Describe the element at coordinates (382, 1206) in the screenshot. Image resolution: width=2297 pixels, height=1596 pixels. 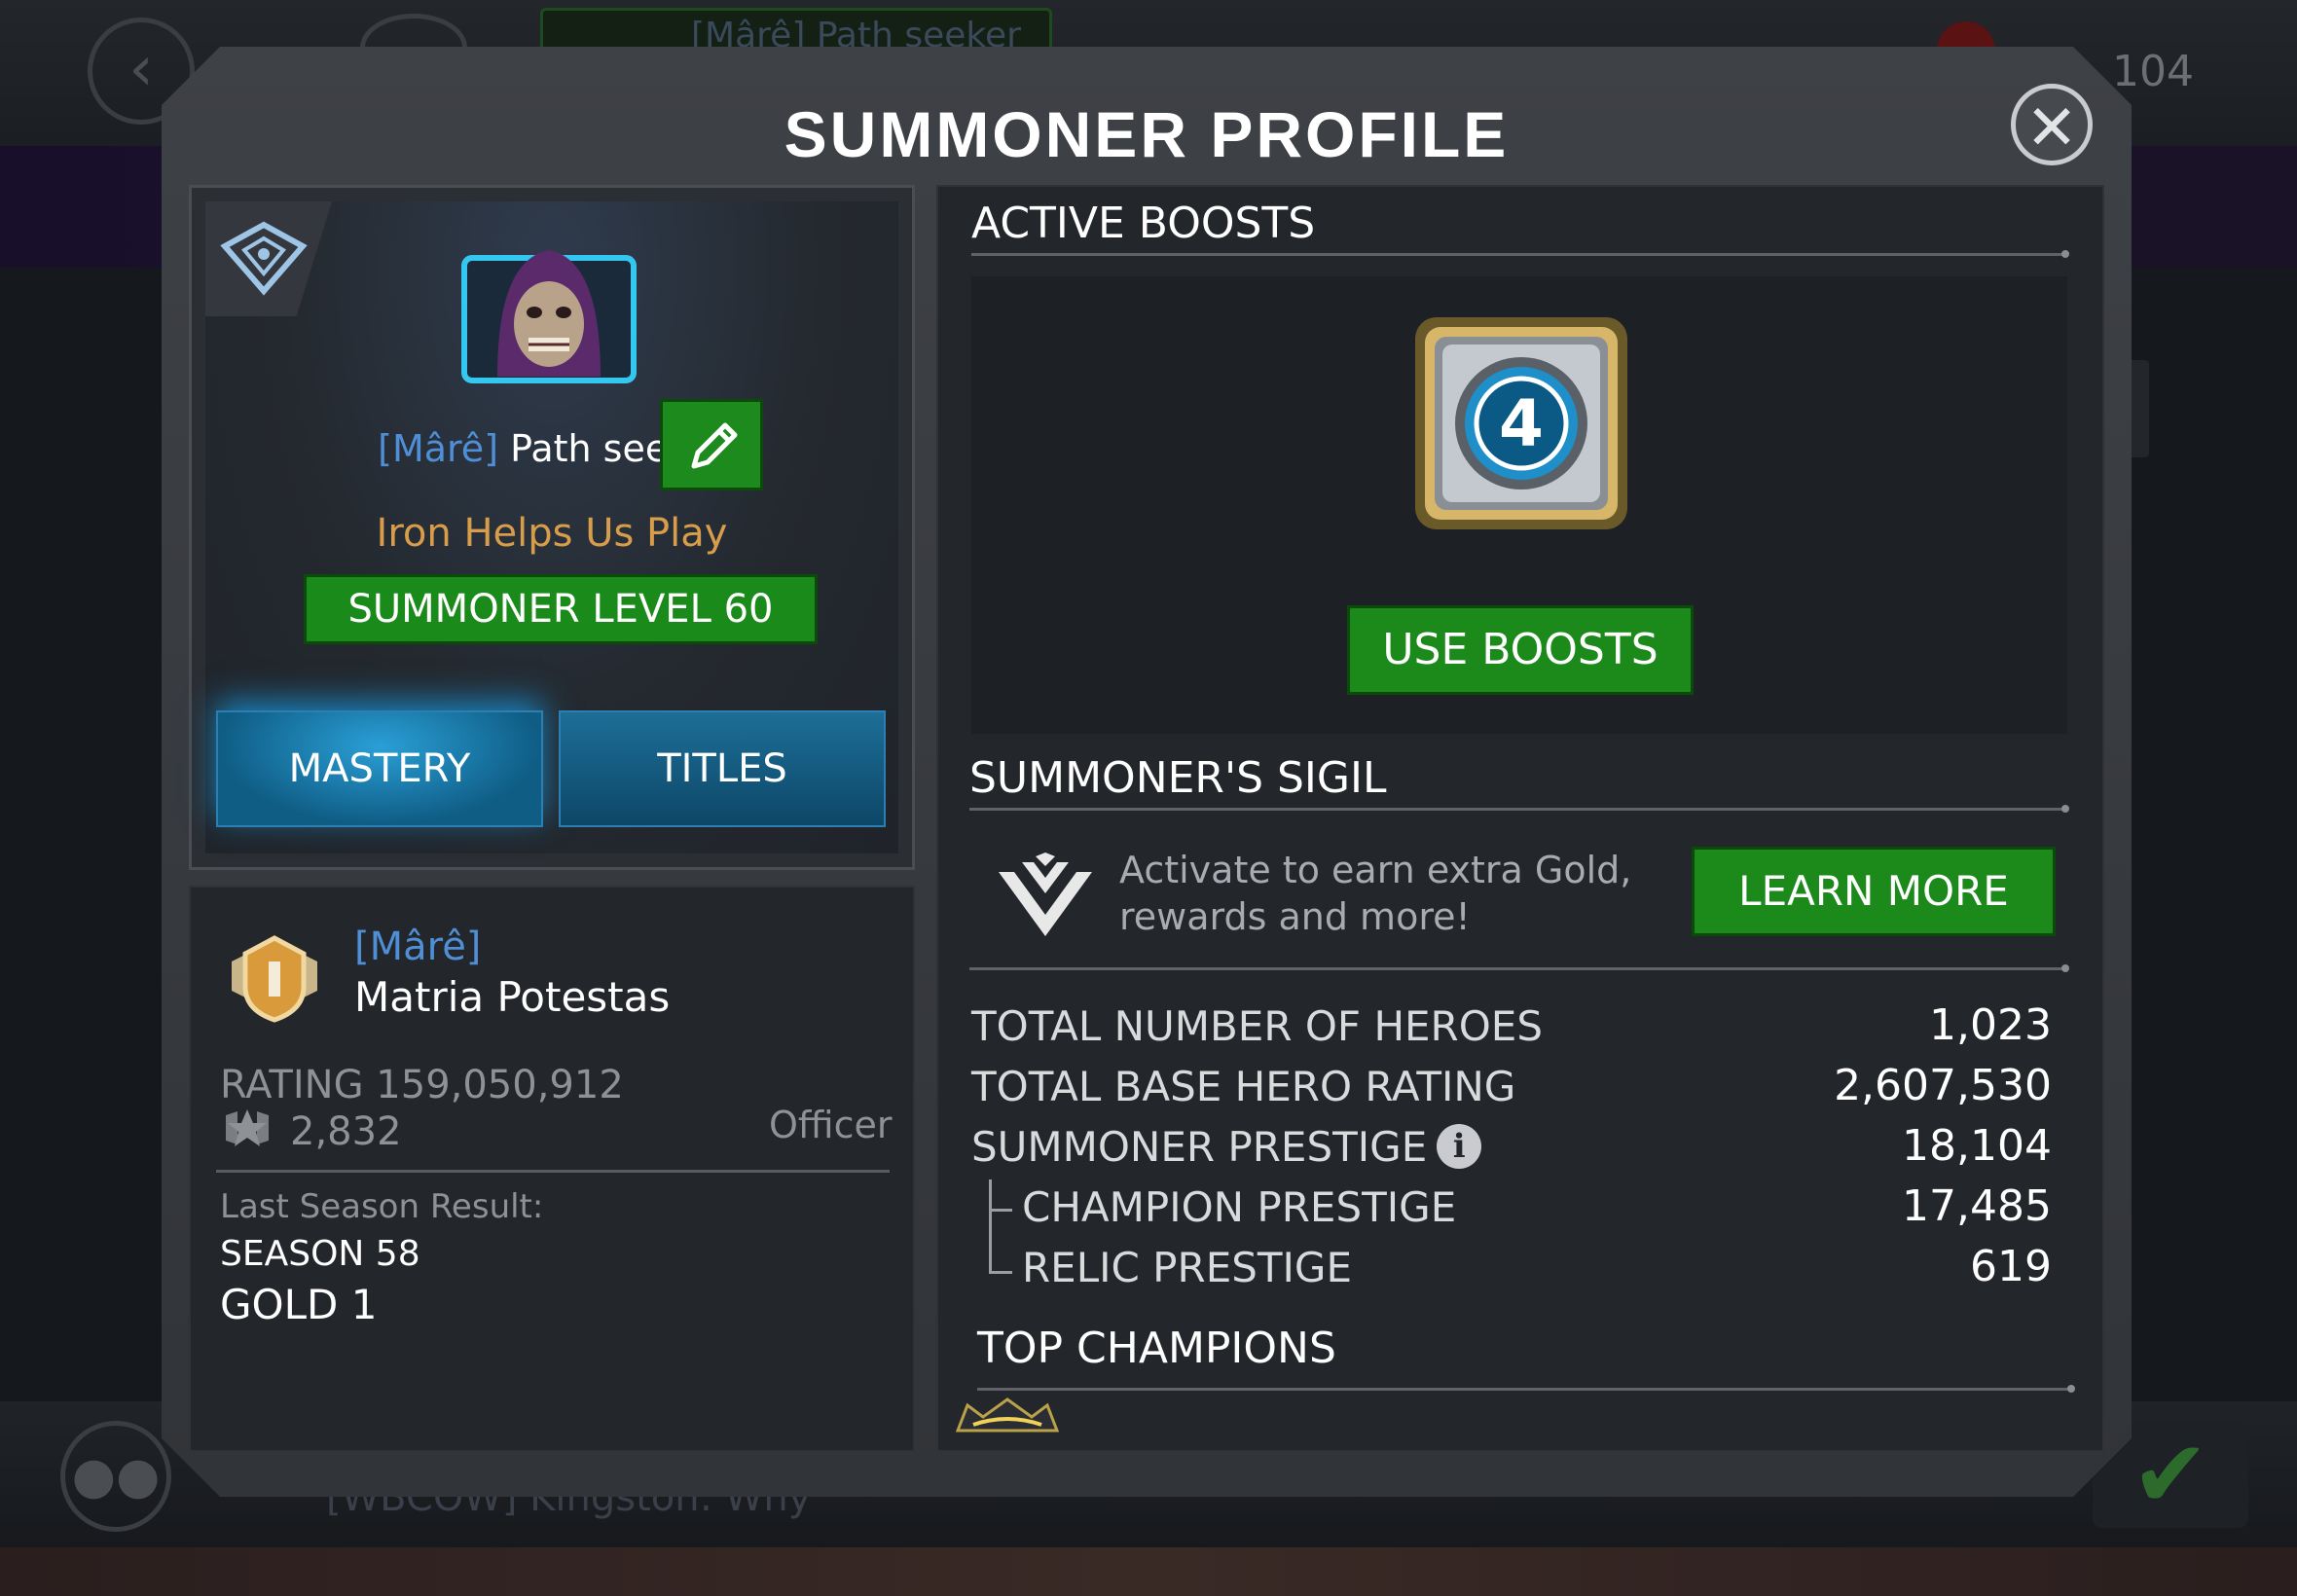
I see `last-season-label: Last Season Result:` at that location.